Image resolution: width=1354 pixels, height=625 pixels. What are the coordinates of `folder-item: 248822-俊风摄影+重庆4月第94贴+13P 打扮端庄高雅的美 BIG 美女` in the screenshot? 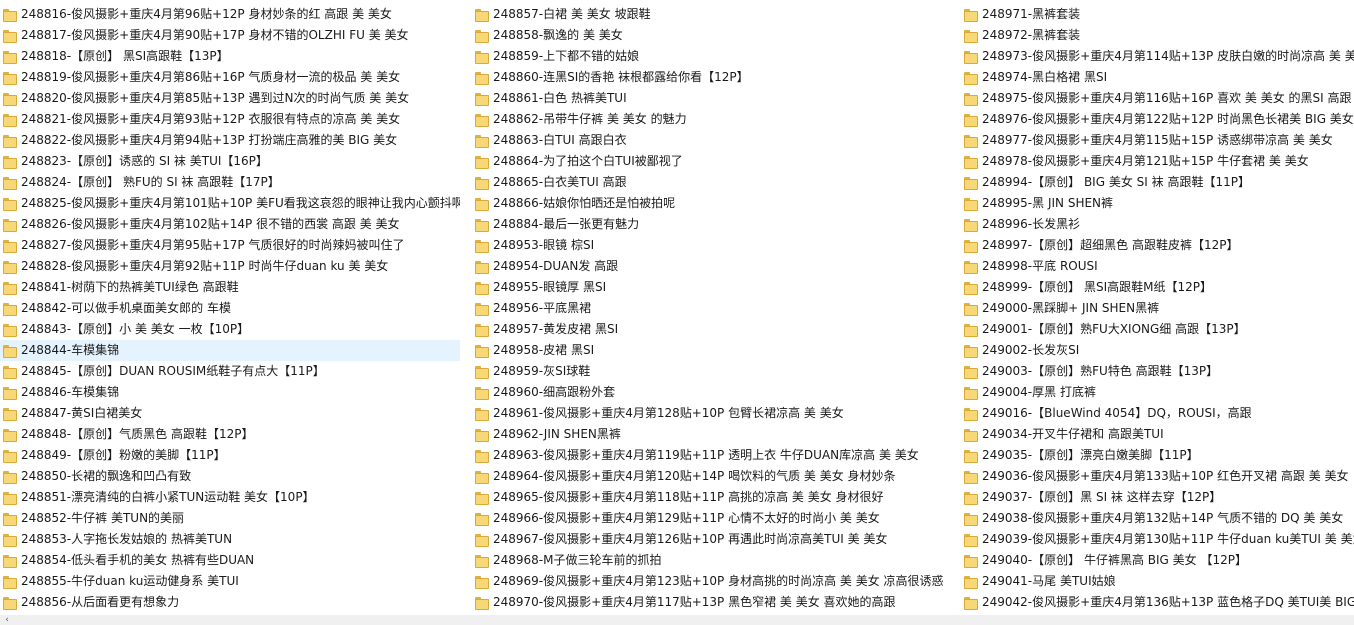 It's located at (230, 140).